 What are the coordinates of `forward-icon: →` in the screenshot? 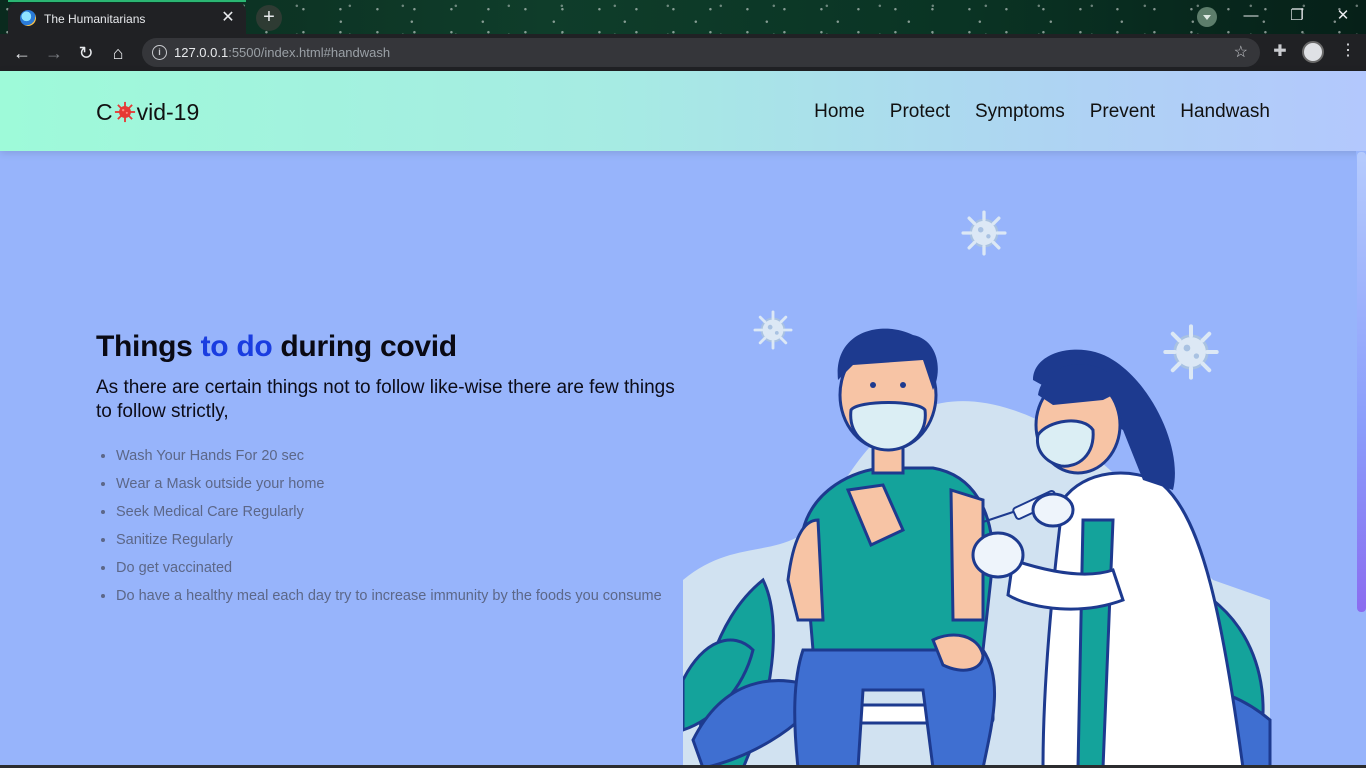 It's located at (54, 53).